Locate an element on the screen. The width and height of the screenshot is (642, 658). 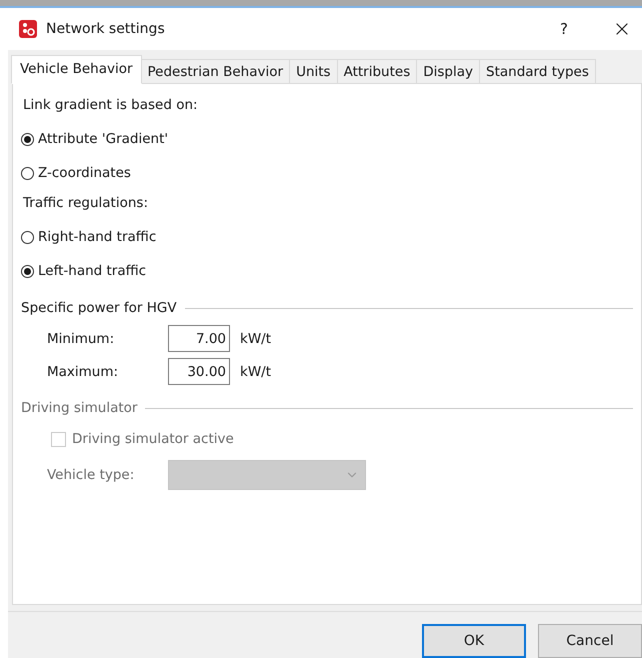
dialog-button: OK is located at coordinates (474, 641).